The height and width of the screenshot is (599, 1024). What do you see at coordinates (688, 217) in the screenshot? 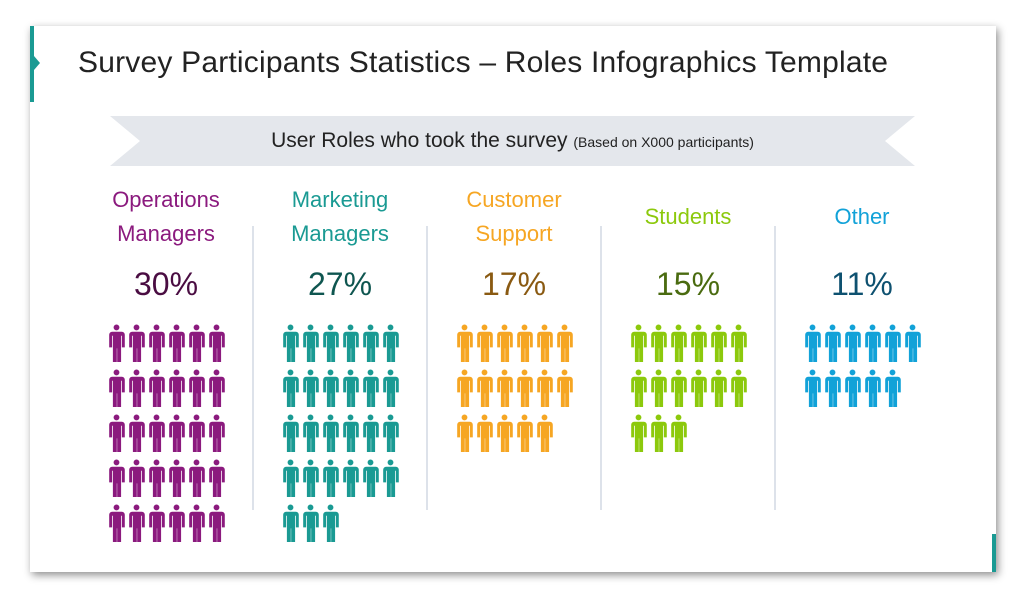
I see `role-label: Students` at bounding box center [688, 217].